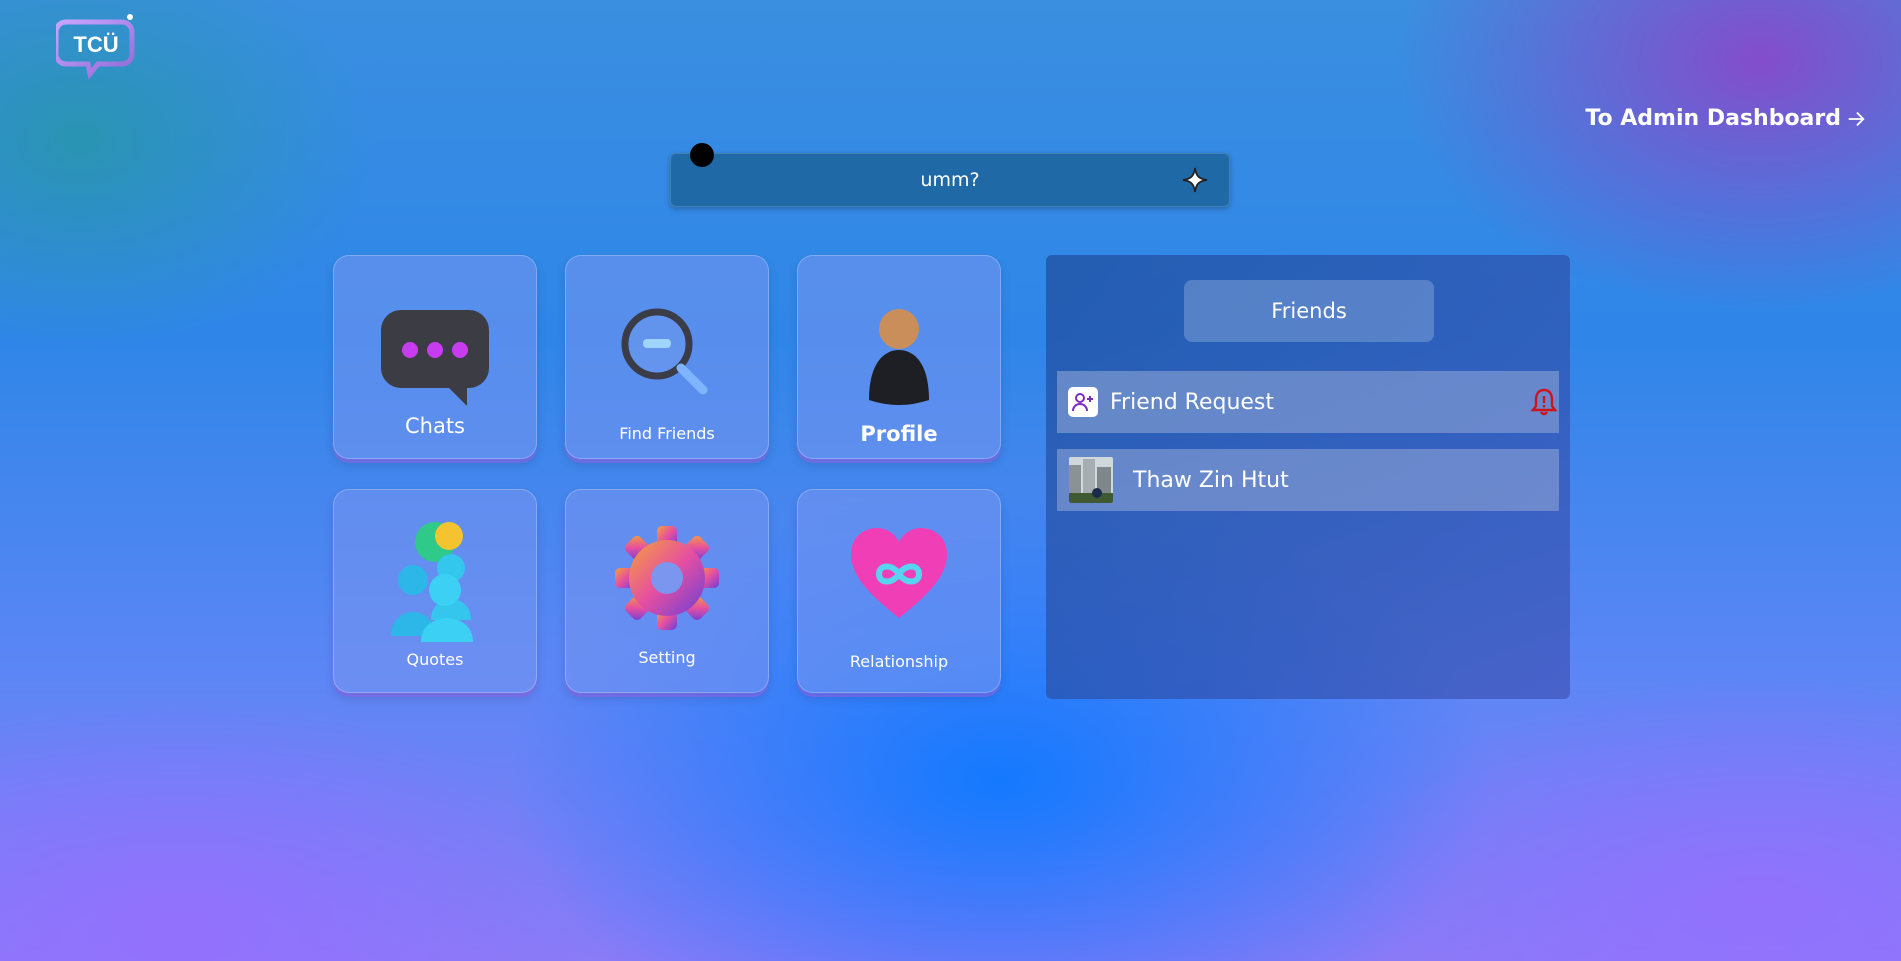 The width and height of the screenshot is (1901, 961). Describe the element at coordinates (1856, 118) in the screenshot. I see `arrow-right-icon` at that location.